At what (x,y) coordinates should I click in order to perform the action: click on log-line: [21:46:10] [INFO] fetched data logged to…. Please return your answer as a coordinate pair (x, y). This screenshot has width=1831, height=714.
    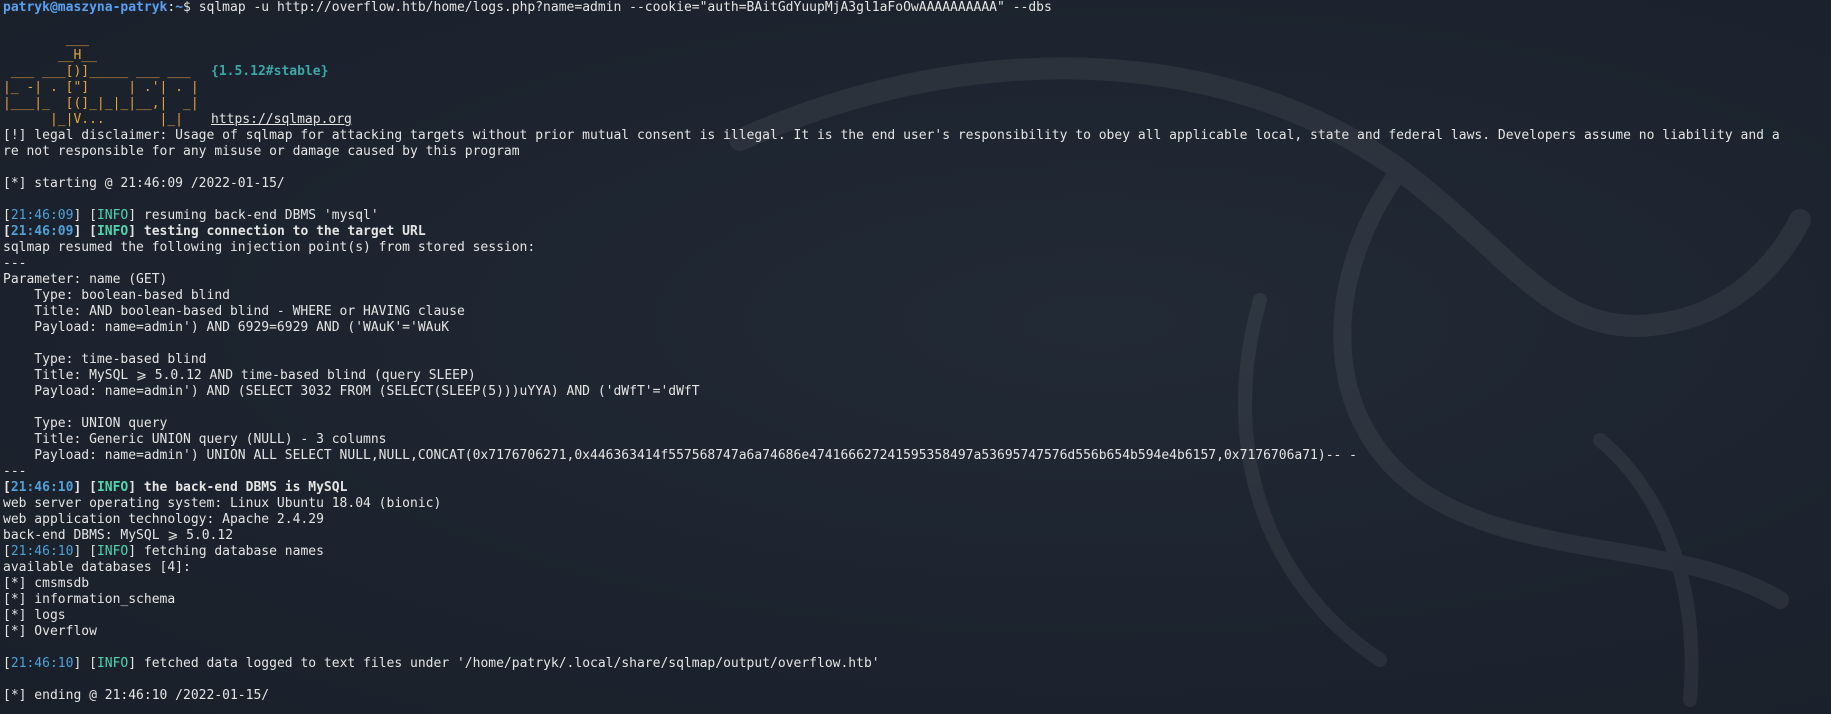
    Looking at the image, I should click on (441, 663).